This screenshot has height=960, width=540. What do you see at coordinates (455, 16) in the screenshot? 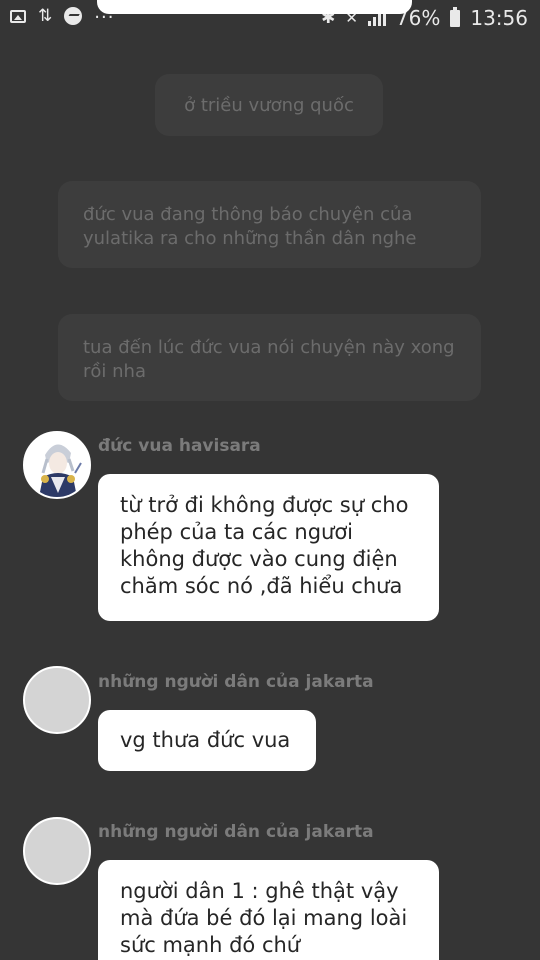
I see `battery-icon` at bounding box center [455, 16].